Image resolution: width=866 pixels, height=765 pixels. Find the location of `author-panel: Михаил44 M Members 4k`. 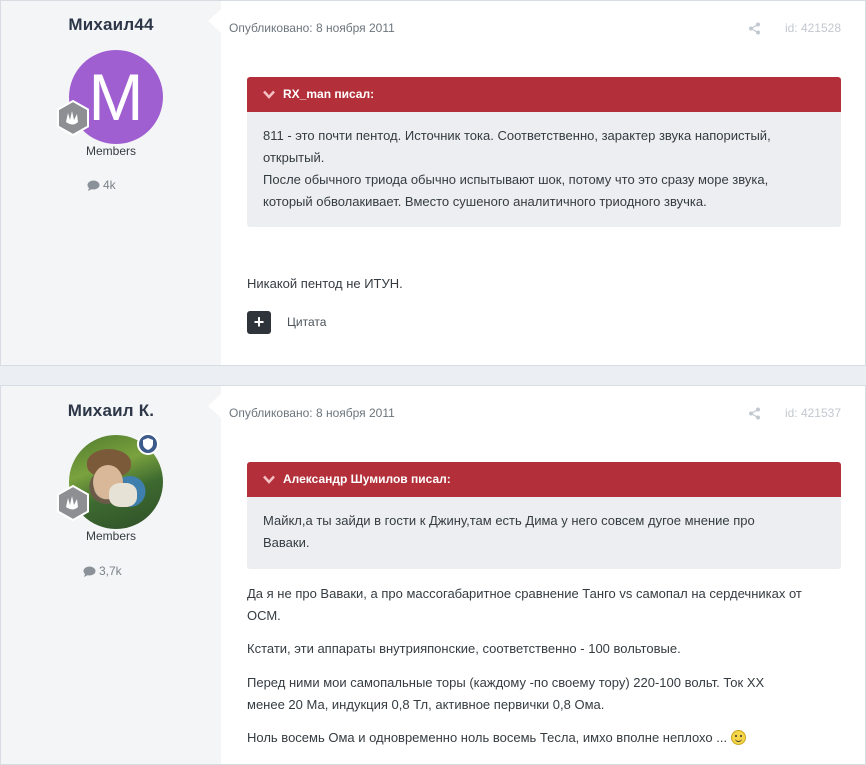

author-panel: Михаил44 M Members 4k is located at coordinates (111, 183).